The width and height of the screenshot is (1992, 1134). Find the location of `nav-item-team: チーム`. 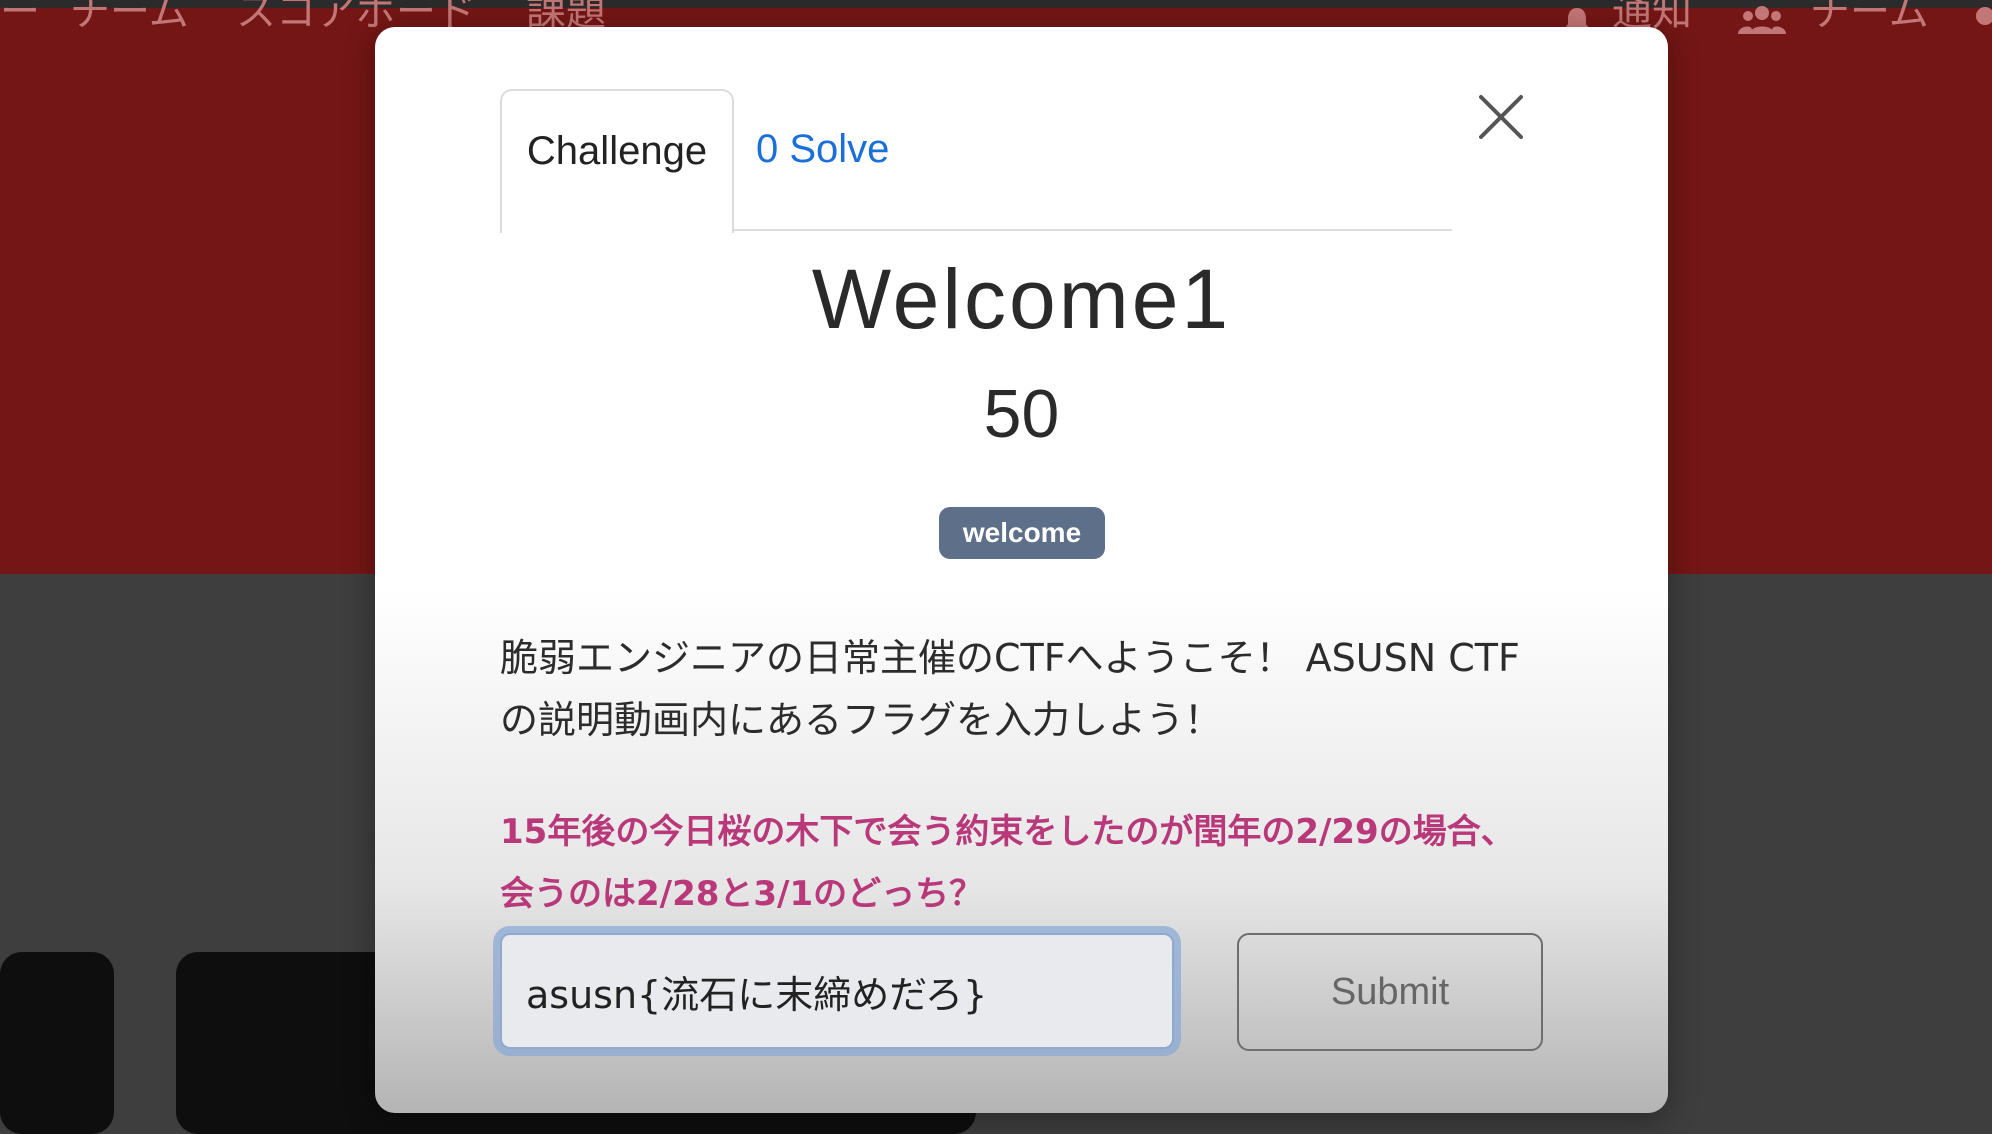

nav-item-team: チーム is located at coordinates (1869, 17).